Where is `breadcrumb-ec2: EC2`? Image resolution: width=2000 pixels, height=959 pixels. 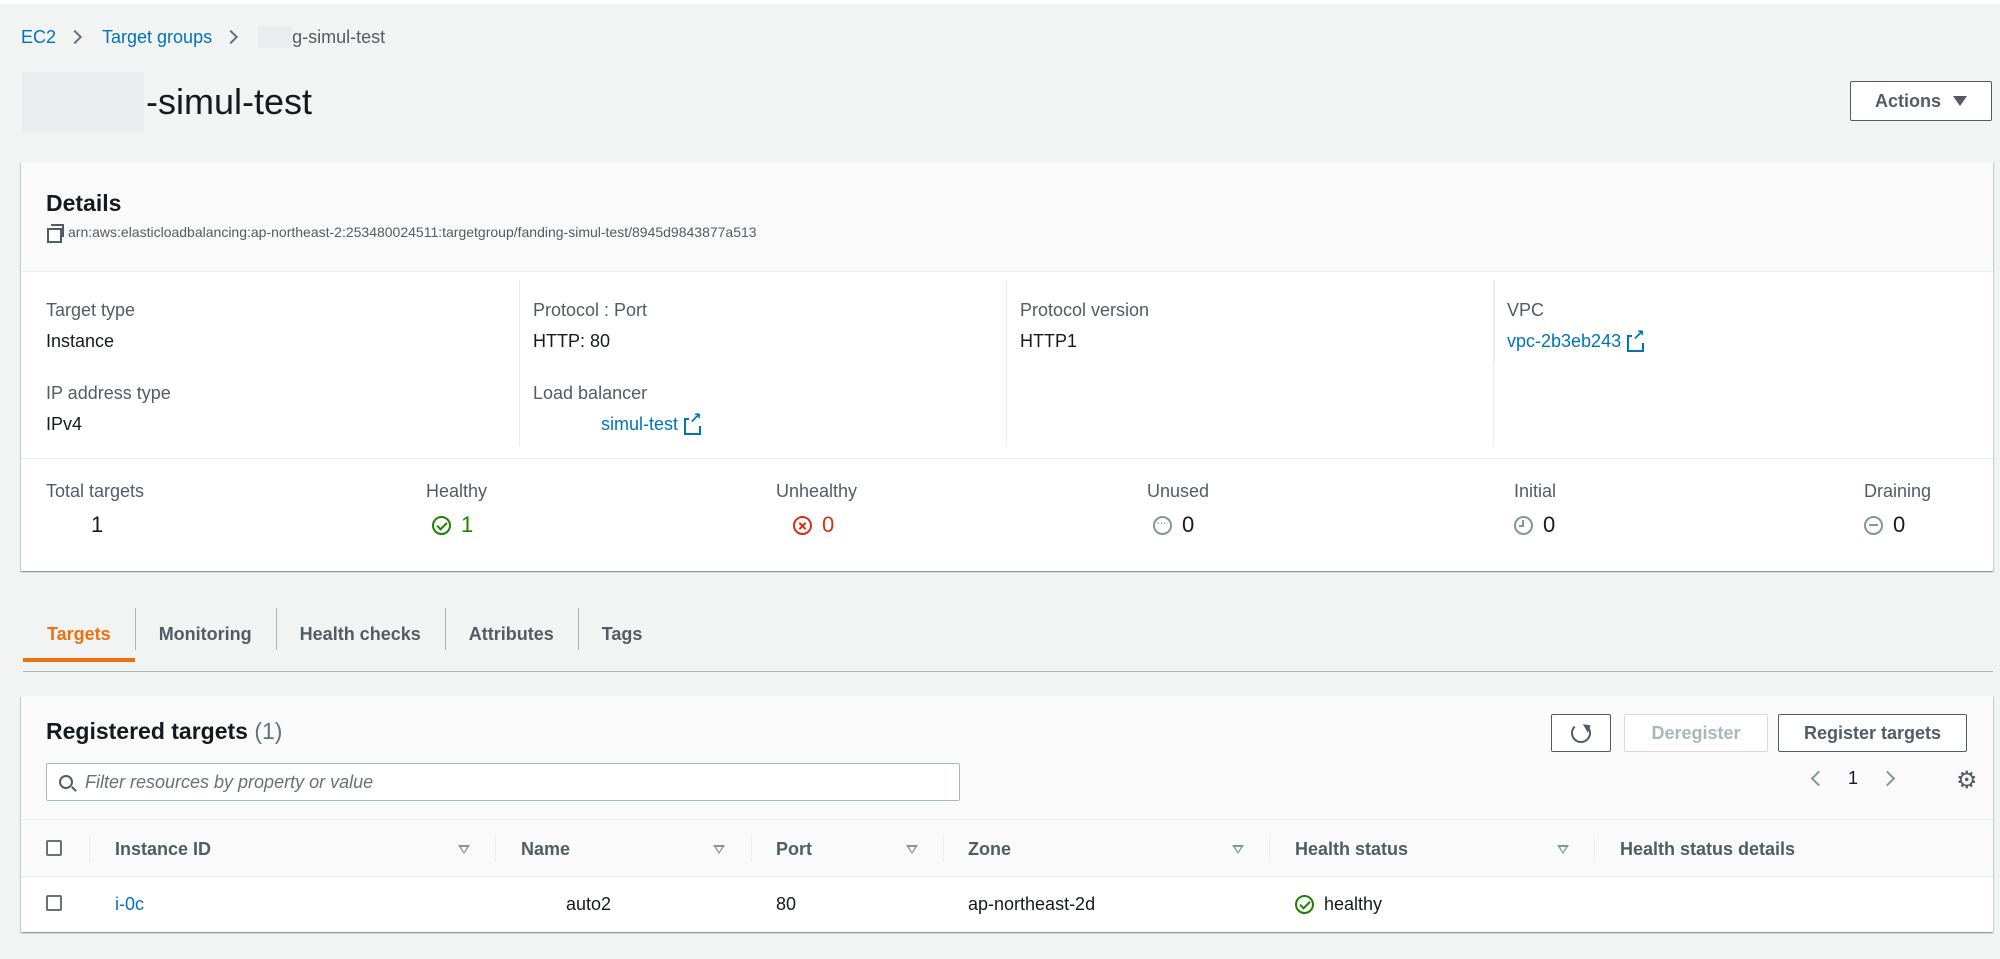
breadcrumb-ec2: EC2 is located at coordinates (38, 37).